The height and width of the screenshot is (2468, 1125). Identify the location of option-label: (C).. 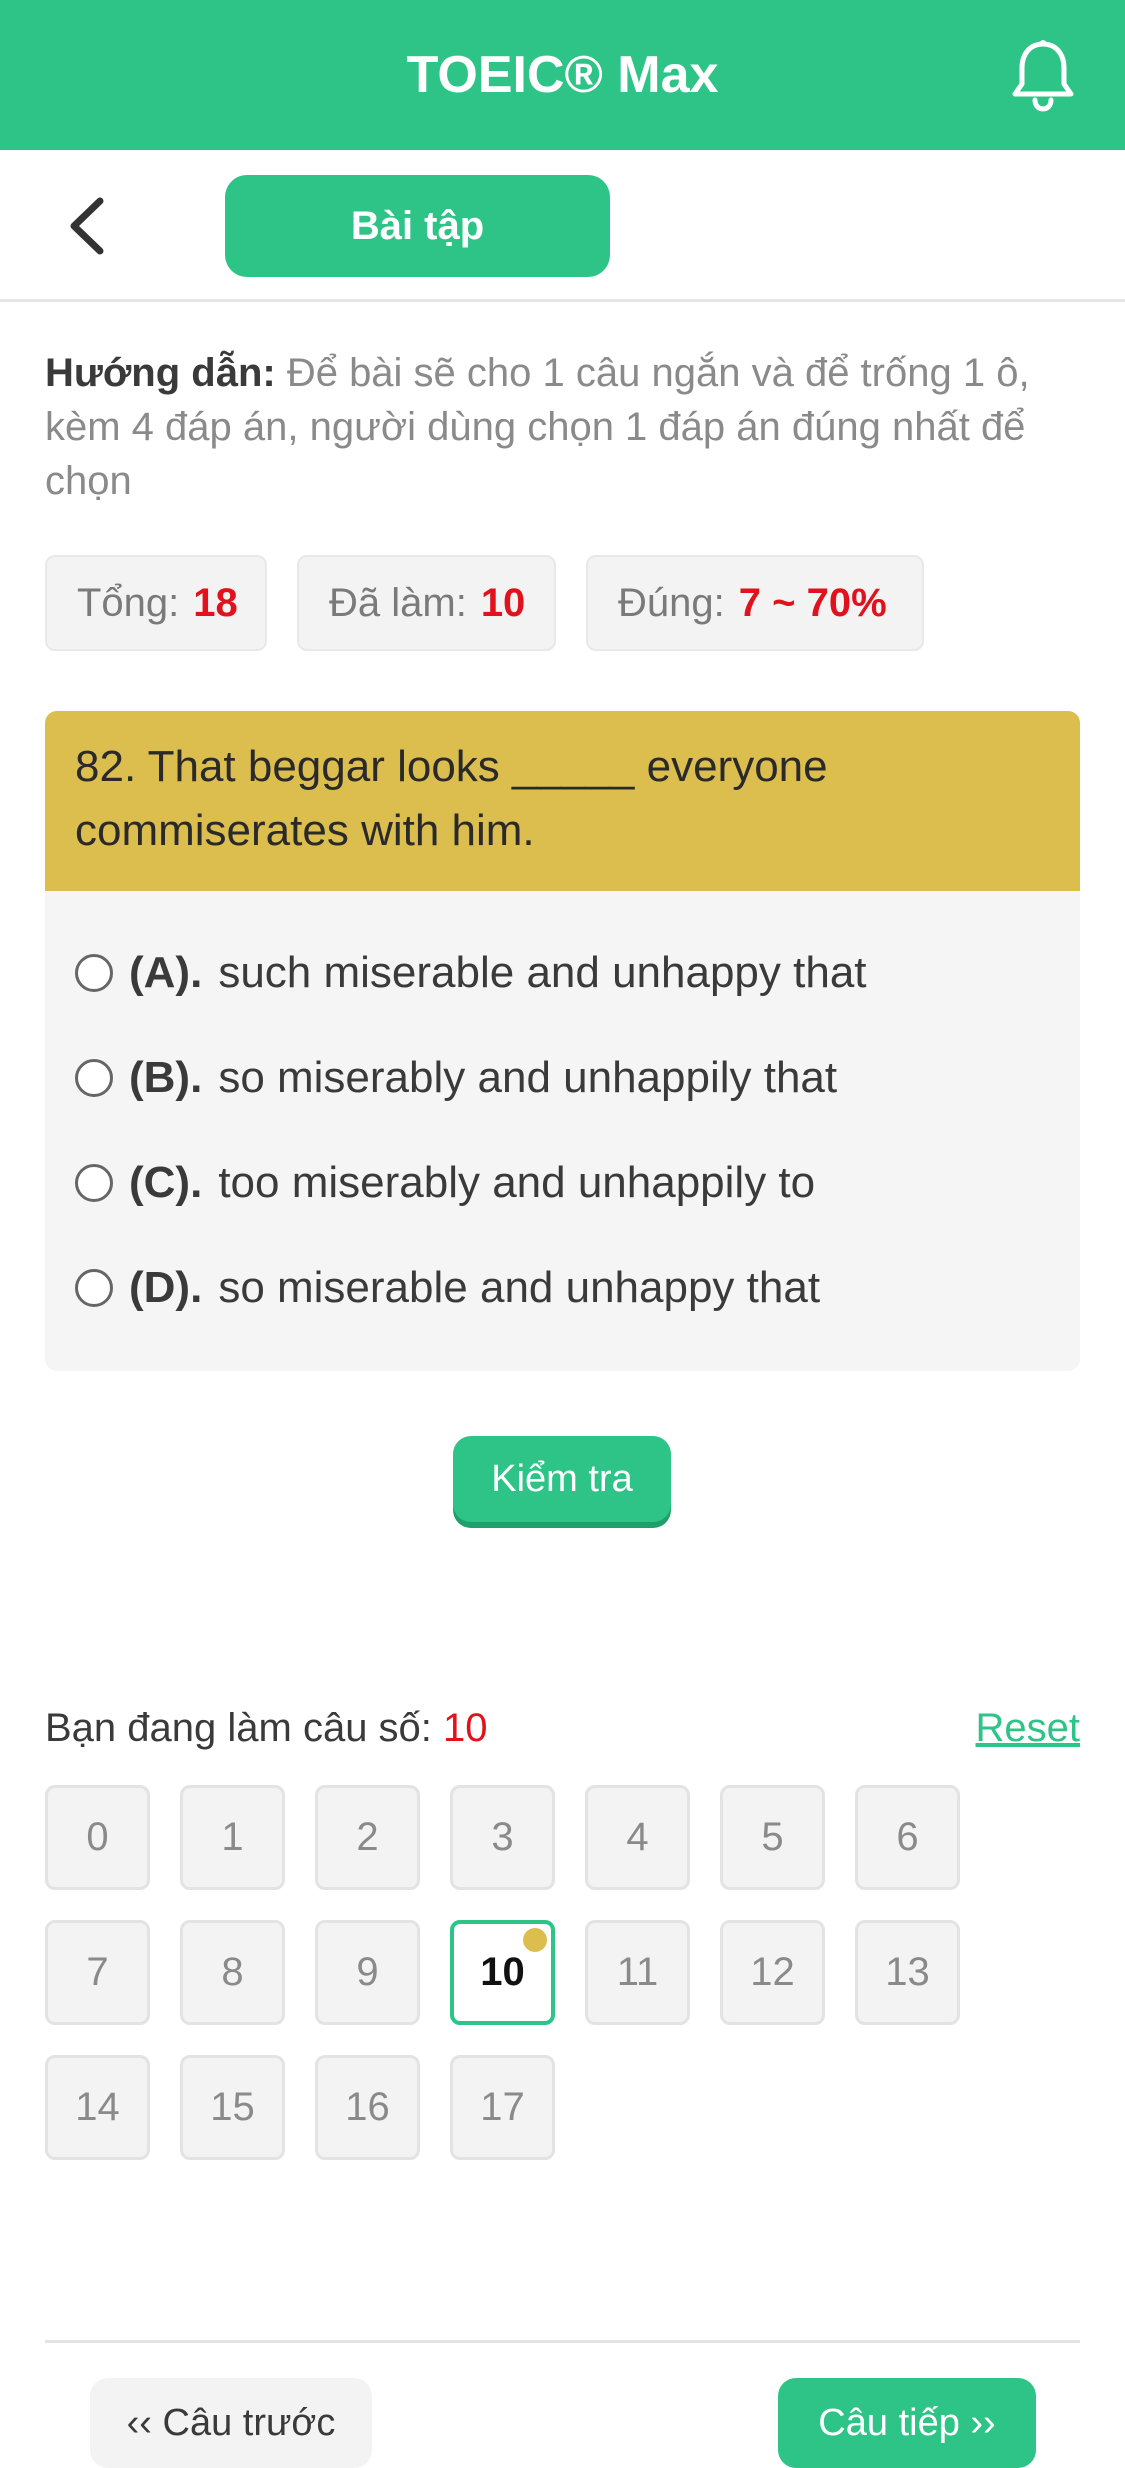
(166, 1182).